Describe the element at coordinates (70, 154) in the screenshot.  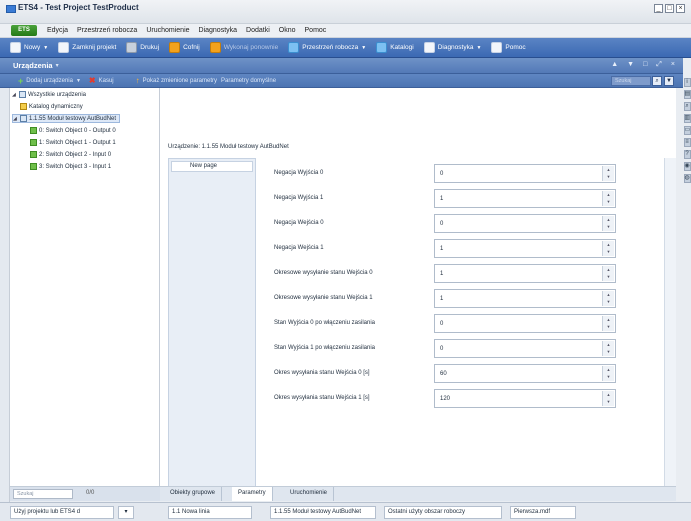
I see `tree-item-object-2: 2: Switch Object 2 - Input 0` at that location.